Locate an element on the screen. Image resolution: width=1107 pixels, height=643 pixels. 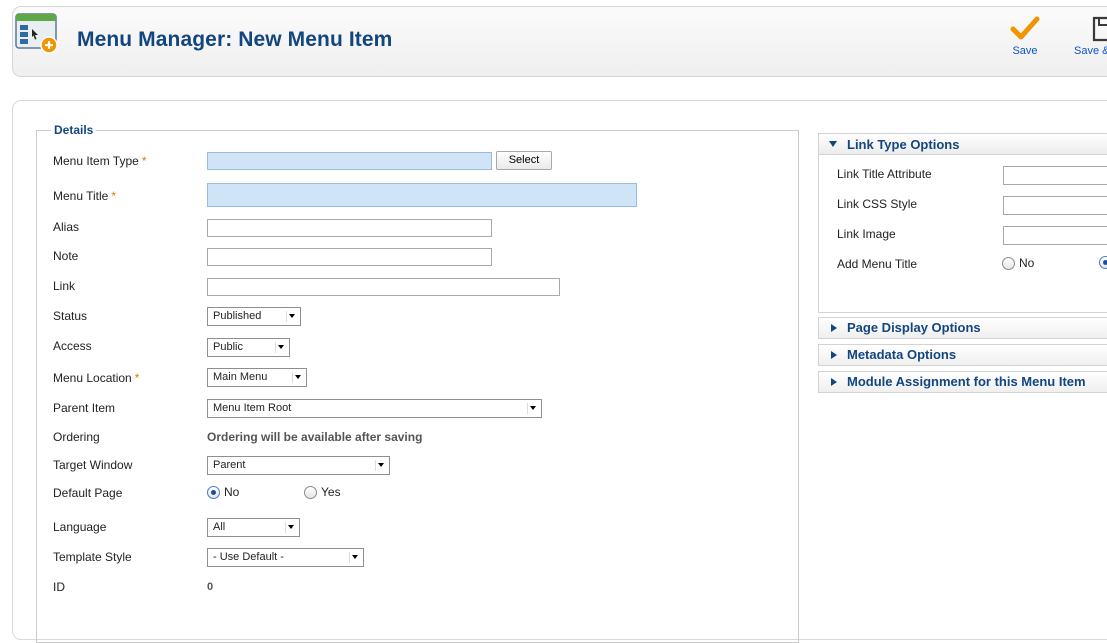
link-input is located at coordinates (383, 287).